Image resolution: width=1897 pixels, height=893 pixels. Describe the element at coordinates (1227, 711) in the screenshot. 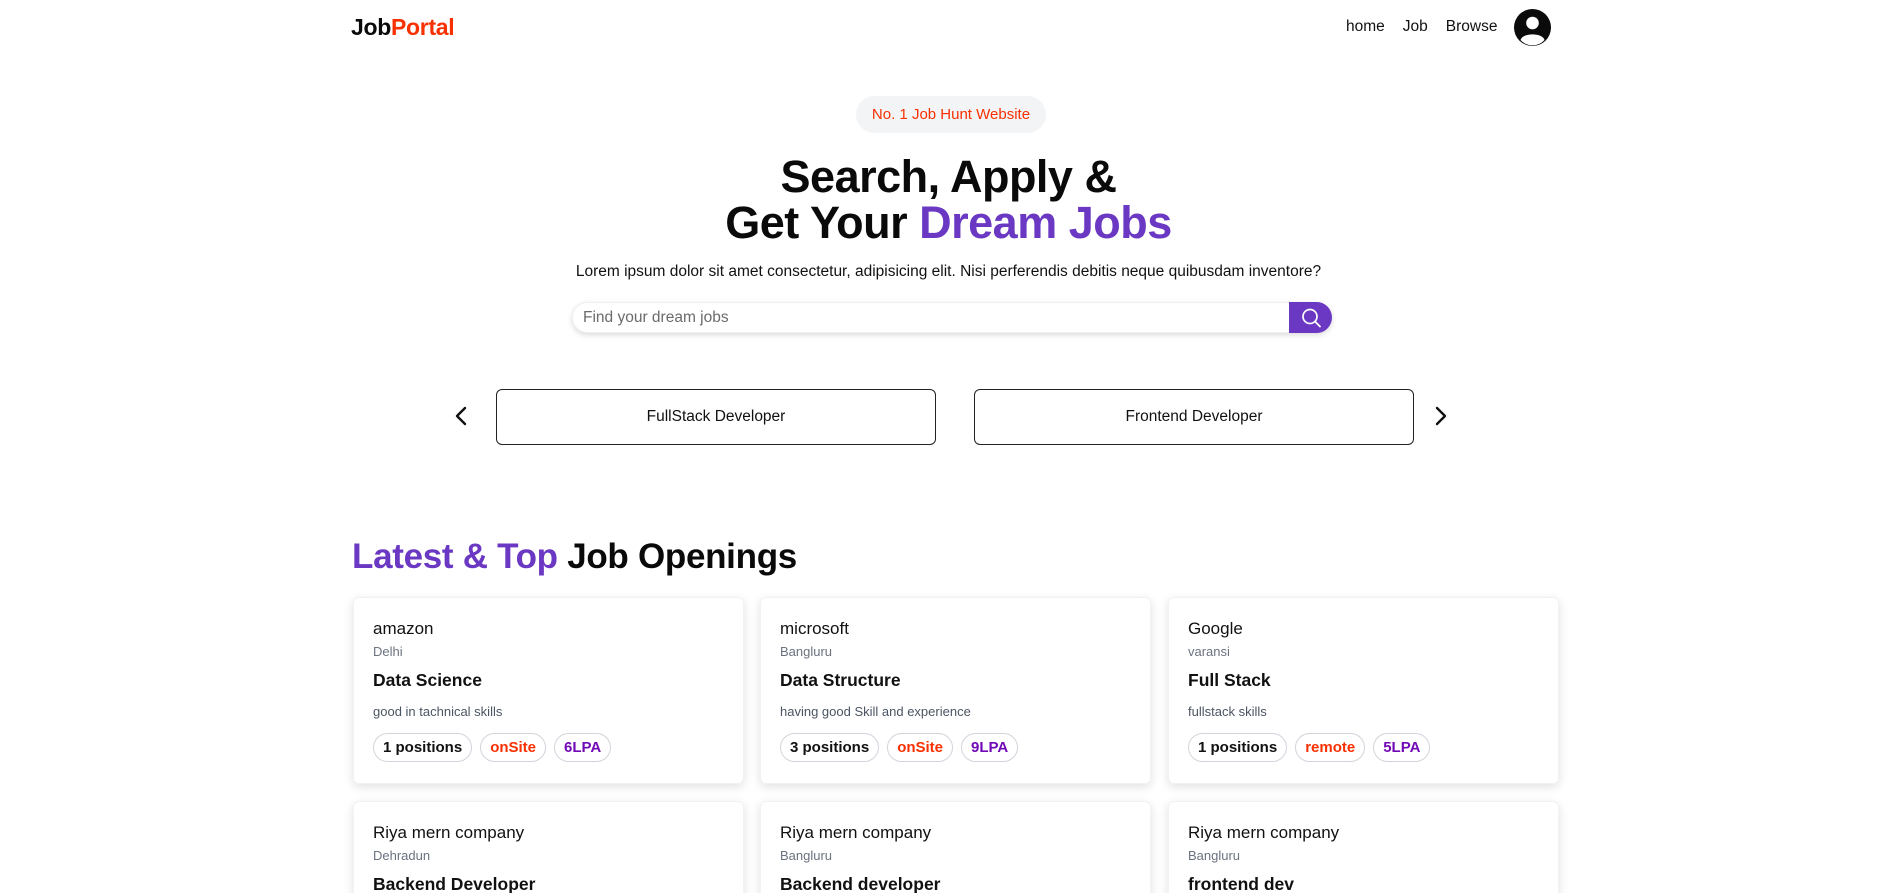

I see `job-description: fullstack skills` at that location.